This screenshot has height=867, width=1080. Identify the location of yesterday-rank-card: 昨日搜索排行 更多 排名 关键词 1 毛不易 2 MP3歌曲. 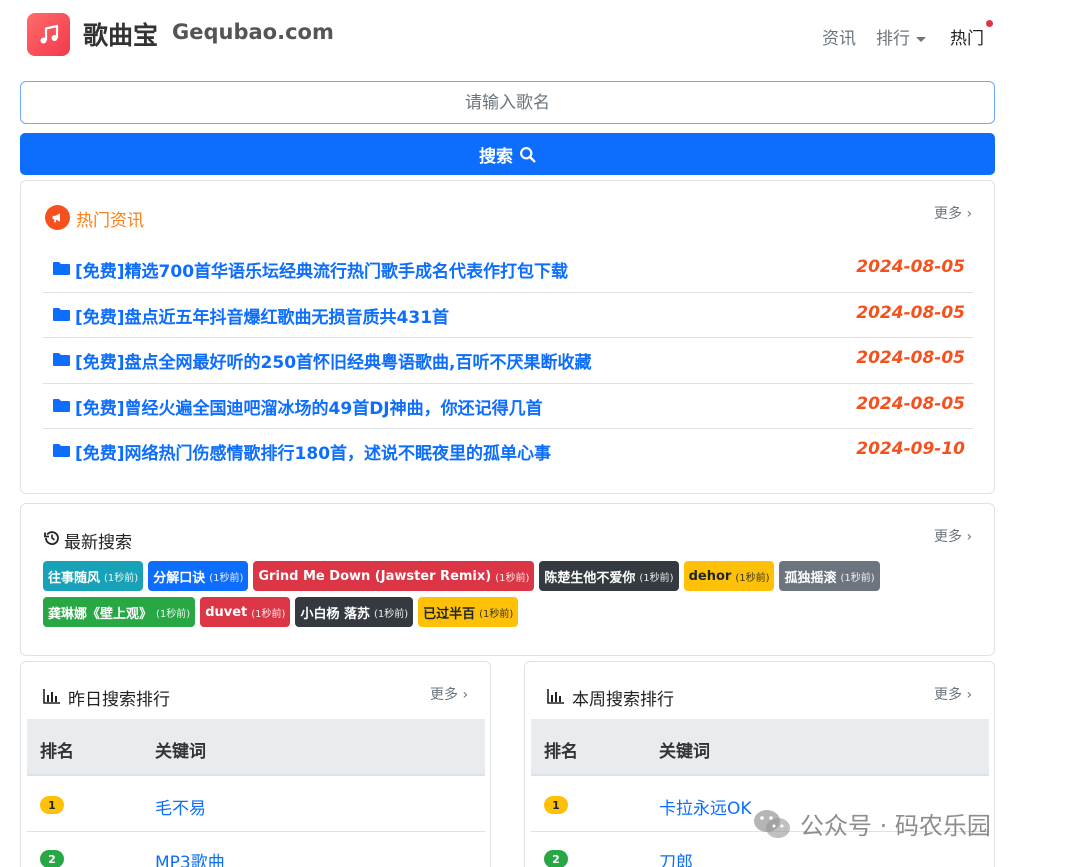
(255, 764).